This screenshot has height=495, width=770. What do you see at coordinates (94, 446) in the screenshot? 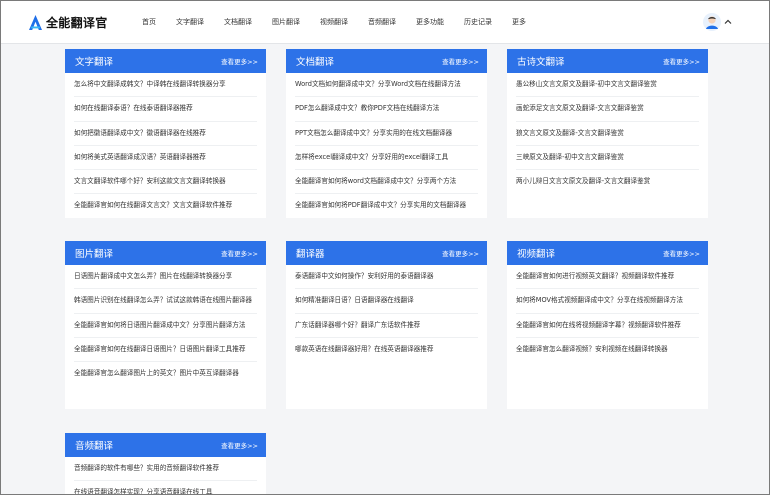
I see `card-title: 音频翻译` at bounding box center [94, 446].